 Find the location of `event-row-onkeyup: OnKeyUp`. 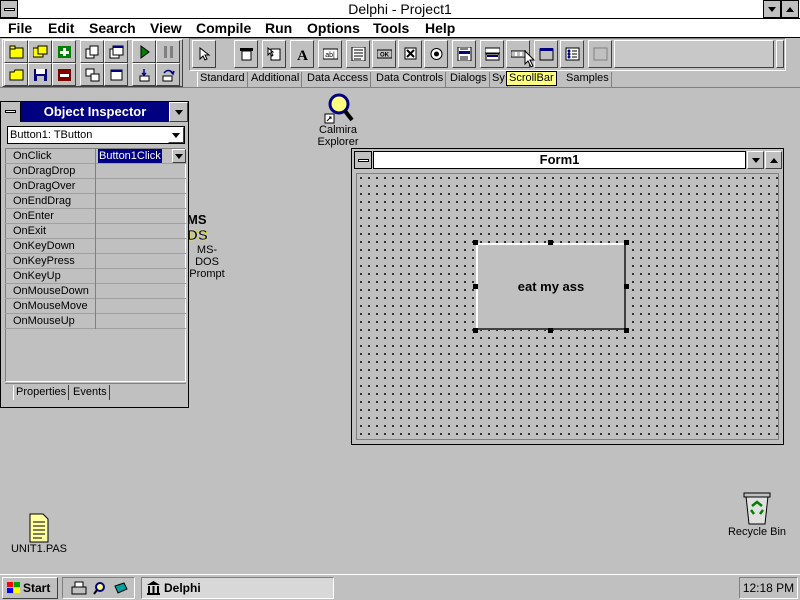

event-row-onkeyup: OnKeyUp is located at coordinates (95, 276).